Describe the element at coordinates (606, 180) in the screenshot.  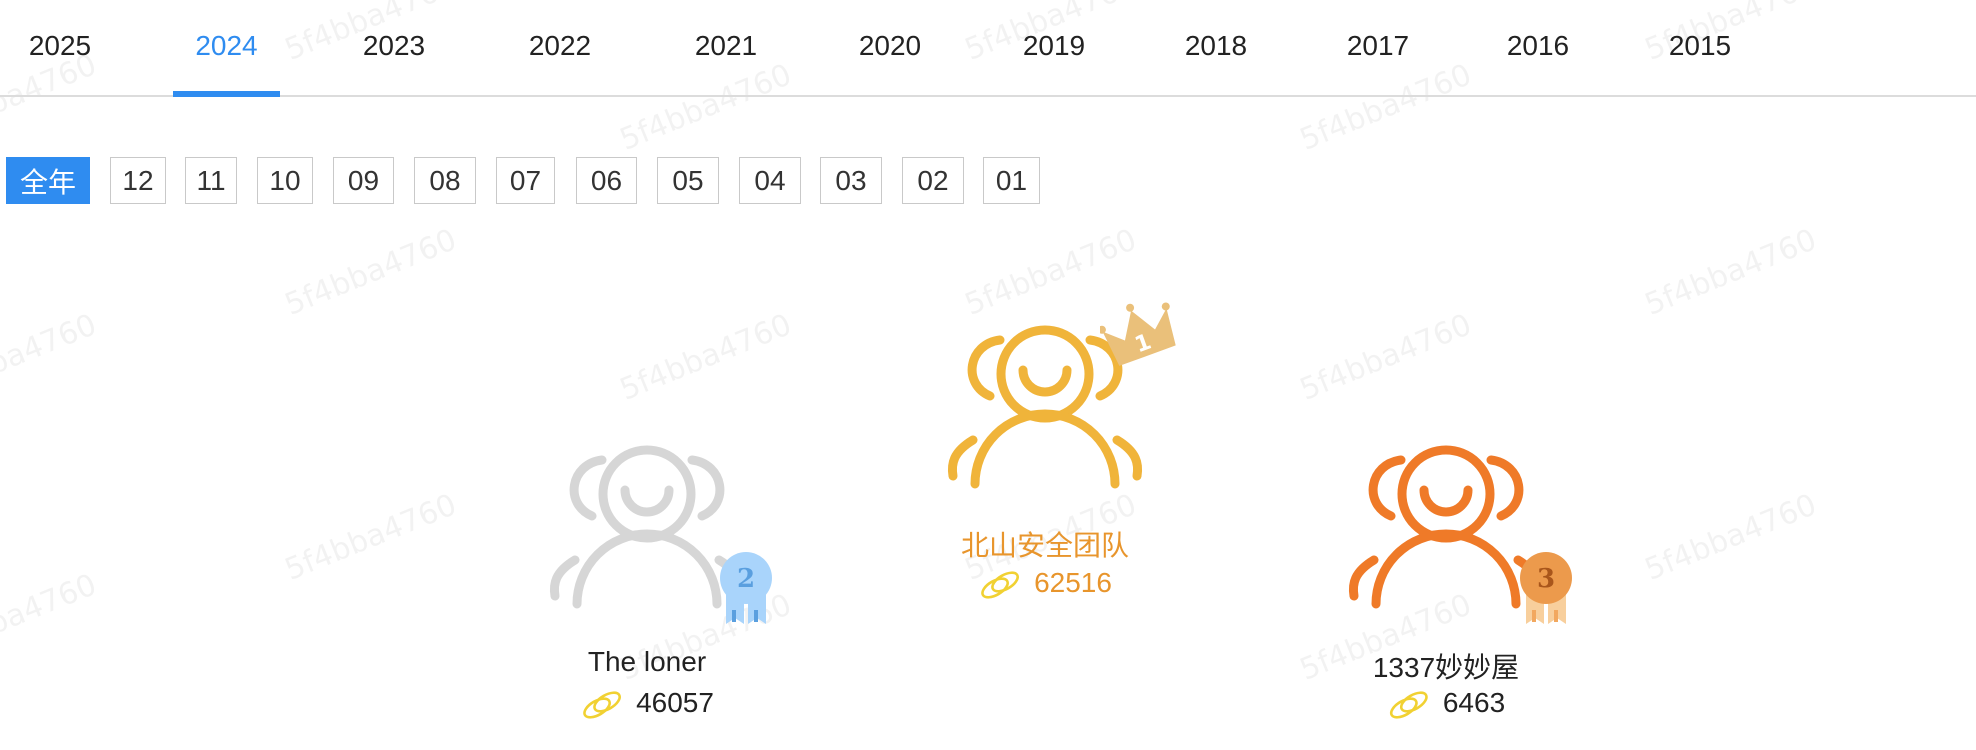
I see `month-chip-06: 06` at that location.